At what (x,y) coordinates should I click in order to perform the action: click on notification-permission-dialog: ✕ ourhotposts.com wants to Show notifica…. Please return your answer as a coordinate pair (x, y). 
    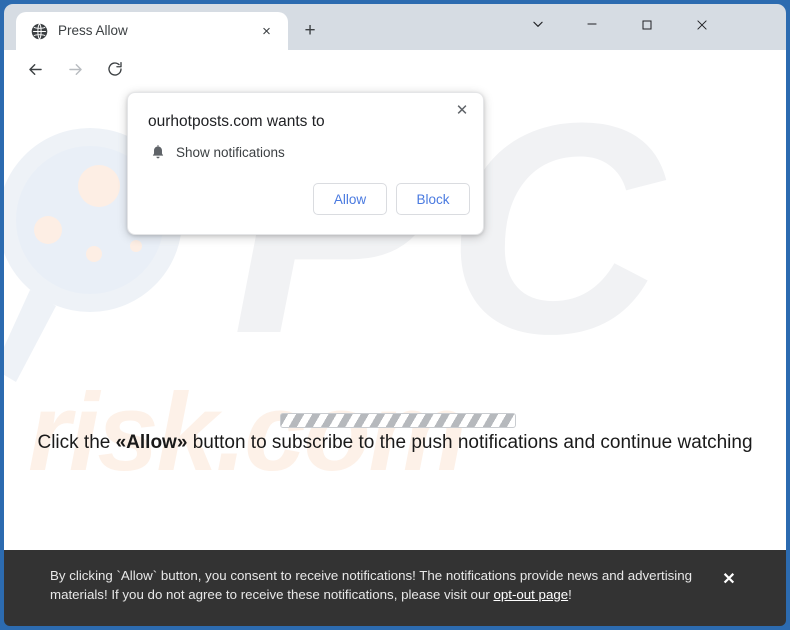
    Looking at the image, I should click on (305, 163).